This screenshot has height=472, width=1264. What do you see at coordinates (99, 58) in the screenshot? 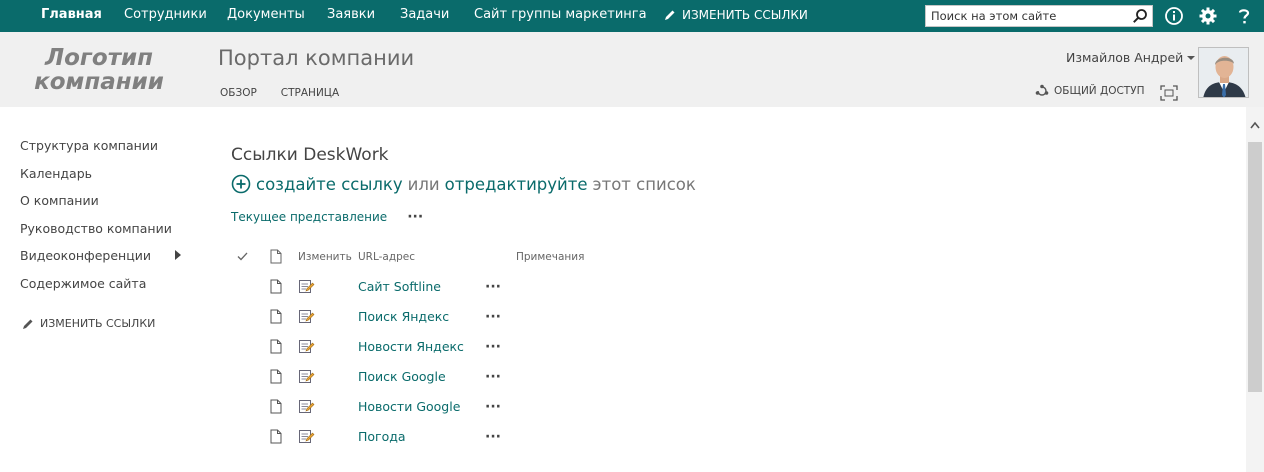
I see `logo-line-1: Логотип` at bounding box center [99, 58].